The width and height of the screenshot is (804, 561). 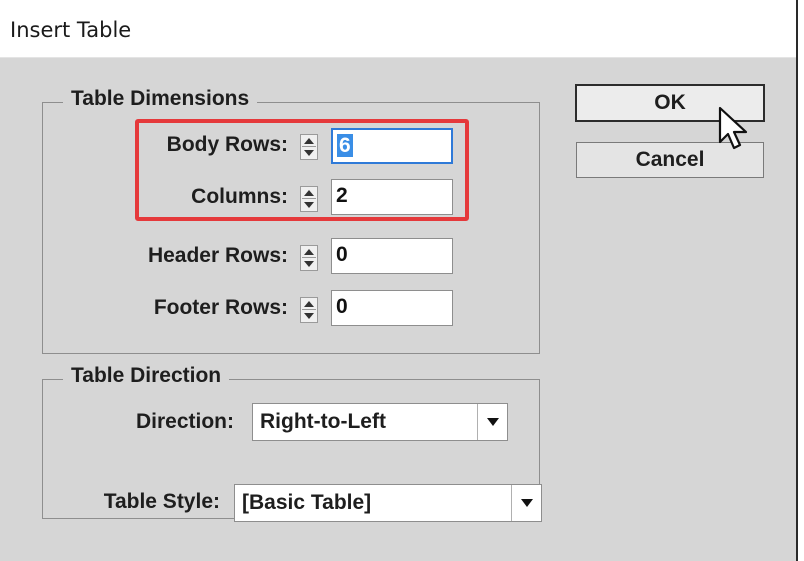 I want to click on body-rows-label: Body Rows:, so click(x=227, y=144).